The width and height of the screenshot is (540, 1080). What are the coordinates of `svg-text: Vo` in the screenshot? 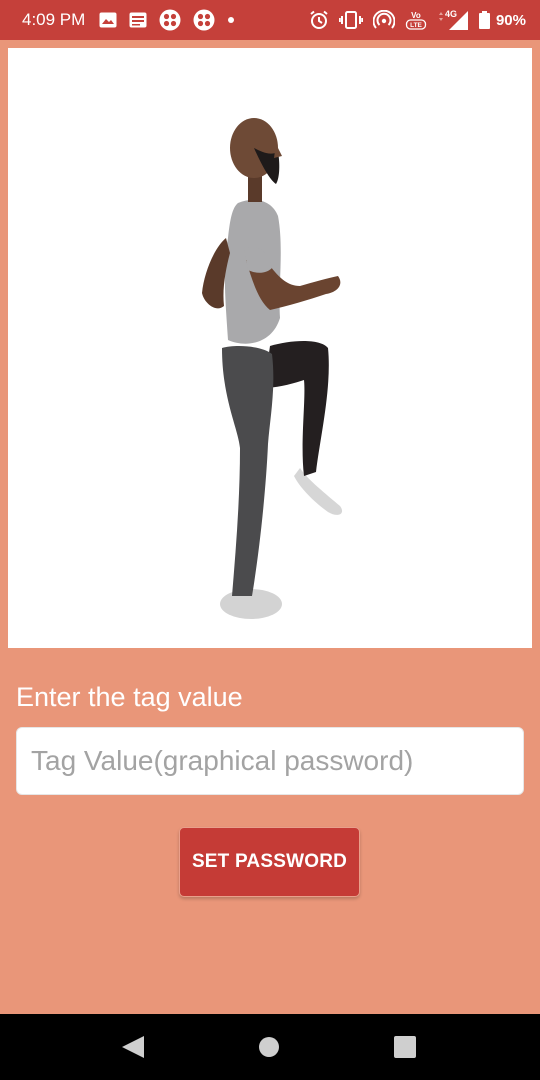 It's located at (416, 15).